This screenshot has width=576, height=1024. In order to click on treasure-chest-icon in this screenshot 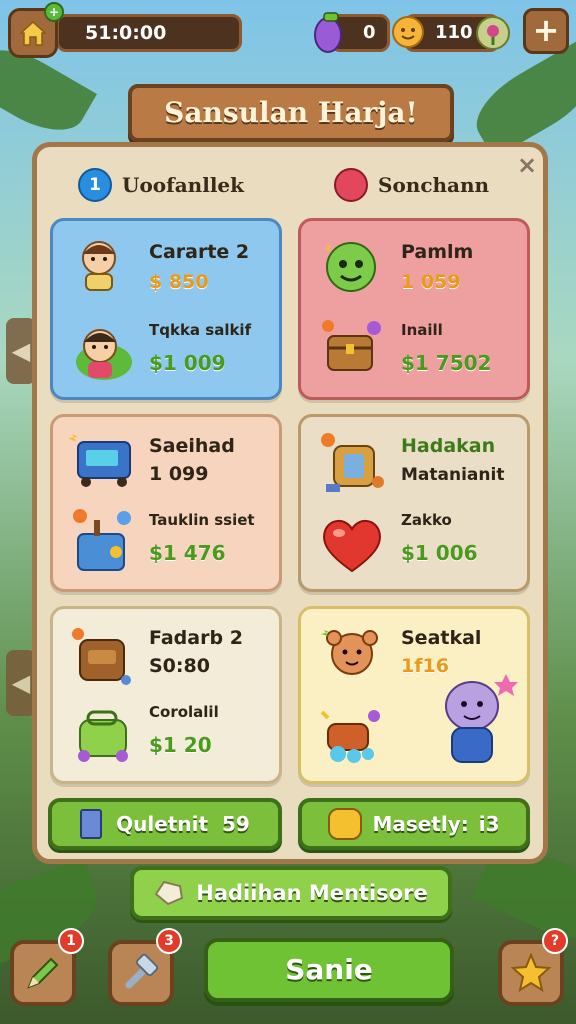, I will do `click(352, 348)`.